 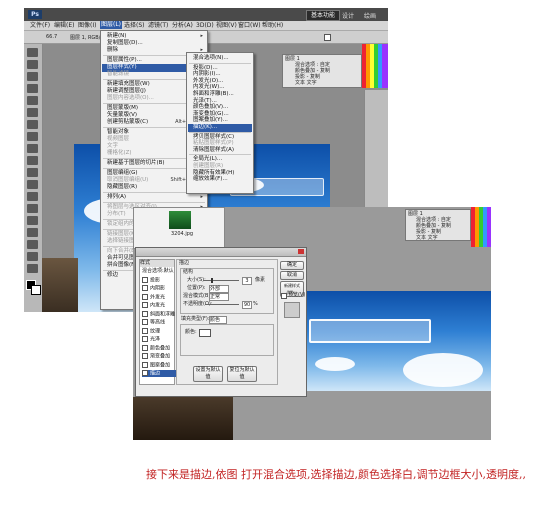 I want to click on menu-item: 图层蒙版(M), so click(x=122, y=108).